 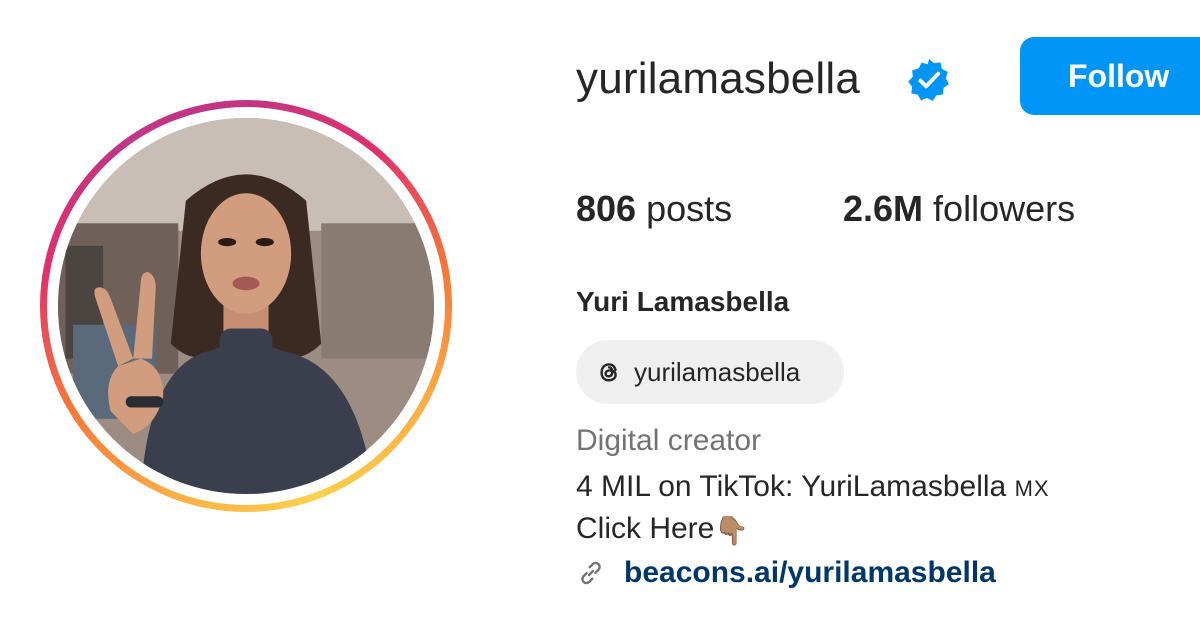 What do you see at coordinates (591, 573) in the screenshot?
I see `link-icon` at bounding box center [591, 573].